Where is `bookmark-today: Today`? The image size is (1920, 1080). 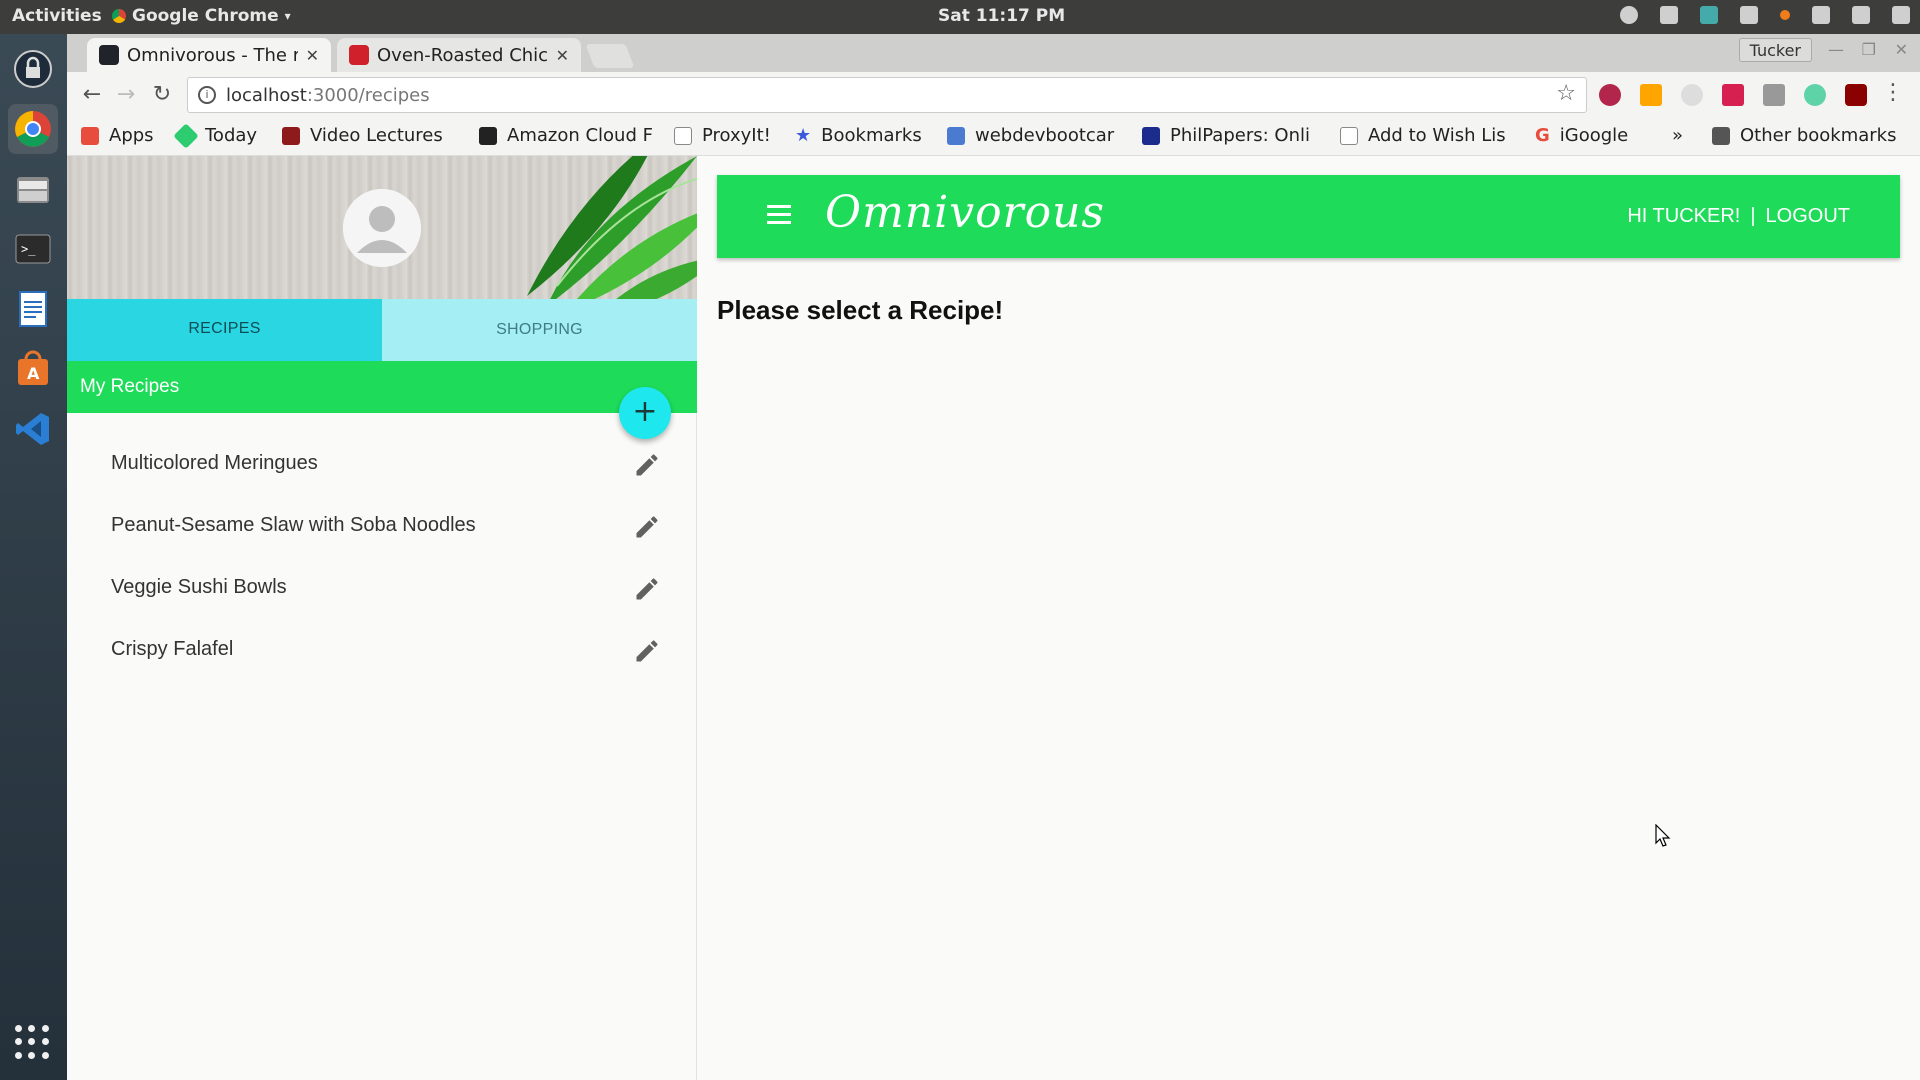
bookmark-today: Today is located at coordinates (215, 135).